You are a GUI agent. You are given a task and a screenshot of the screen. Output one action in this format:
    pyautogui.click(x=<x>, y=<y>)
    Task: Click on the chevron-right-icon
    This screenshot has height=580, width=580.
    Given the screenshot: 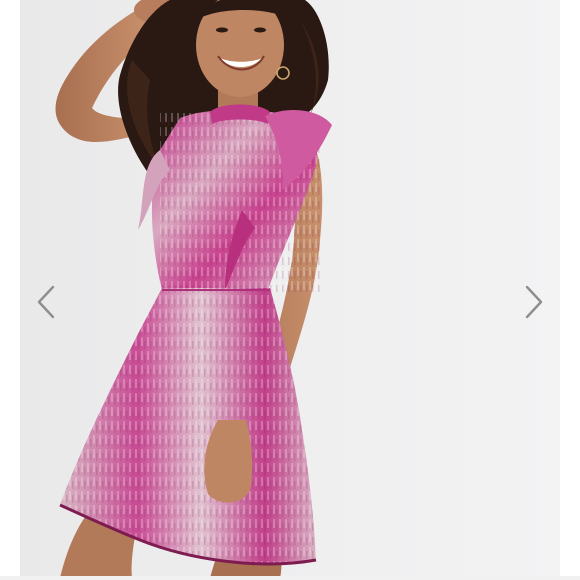 What is the action you would take?
    pyautogui.click(x=534, y=302)
    